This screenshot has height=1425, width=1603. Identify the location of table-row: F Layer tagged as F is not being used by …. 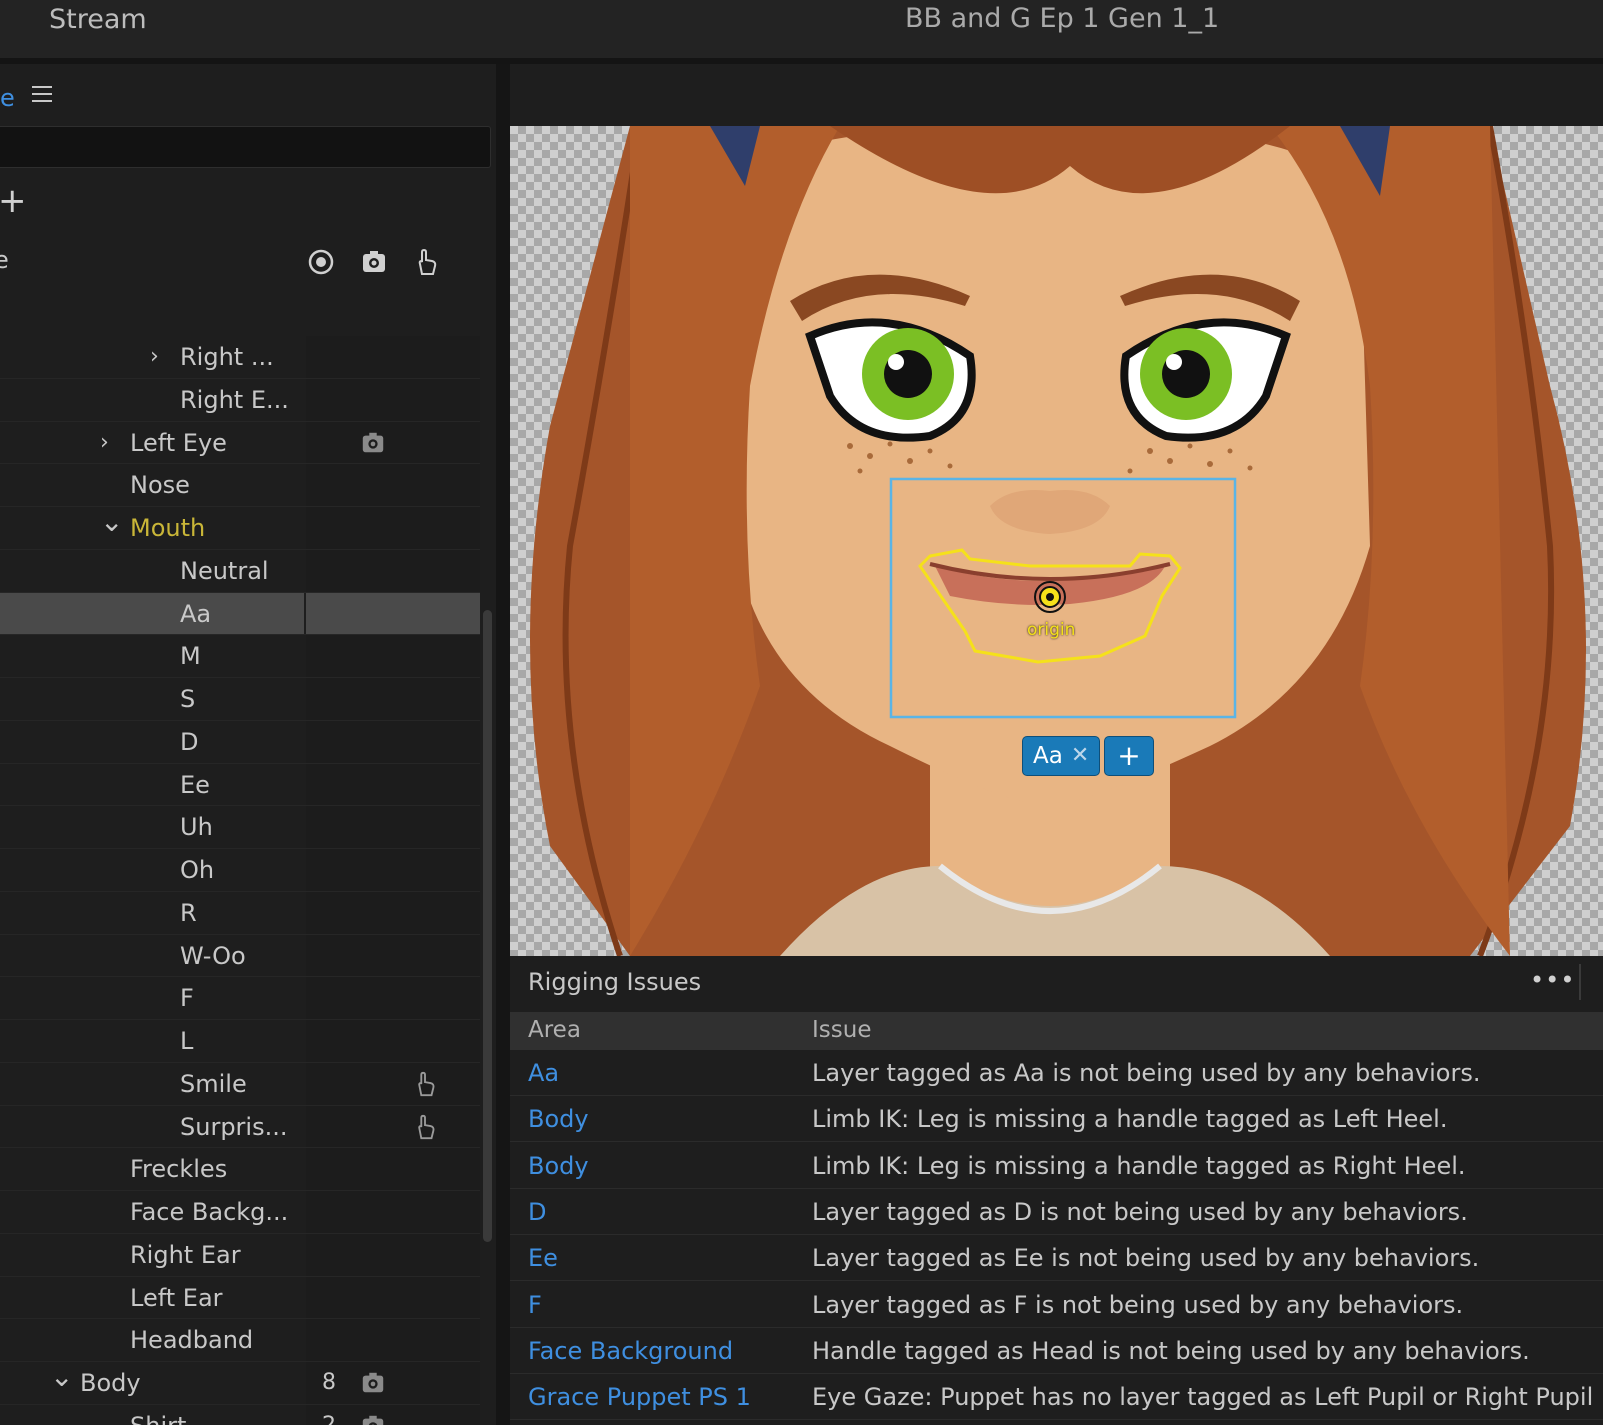
(1056, 1305).